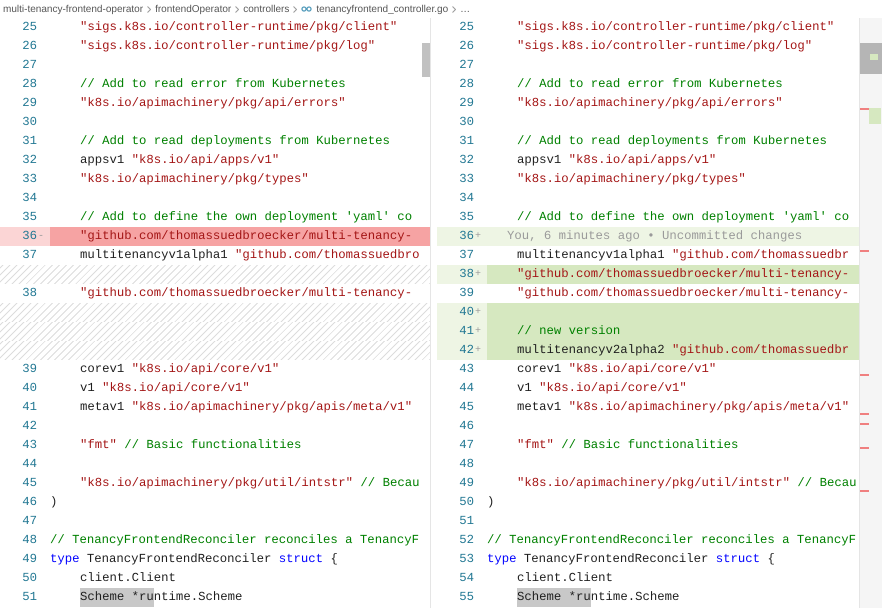 The image size is (883, 608). What do you see at coordinates (29, 559) in the screenshot?
I see `line-number: 49` at bounding box center [29, 559].